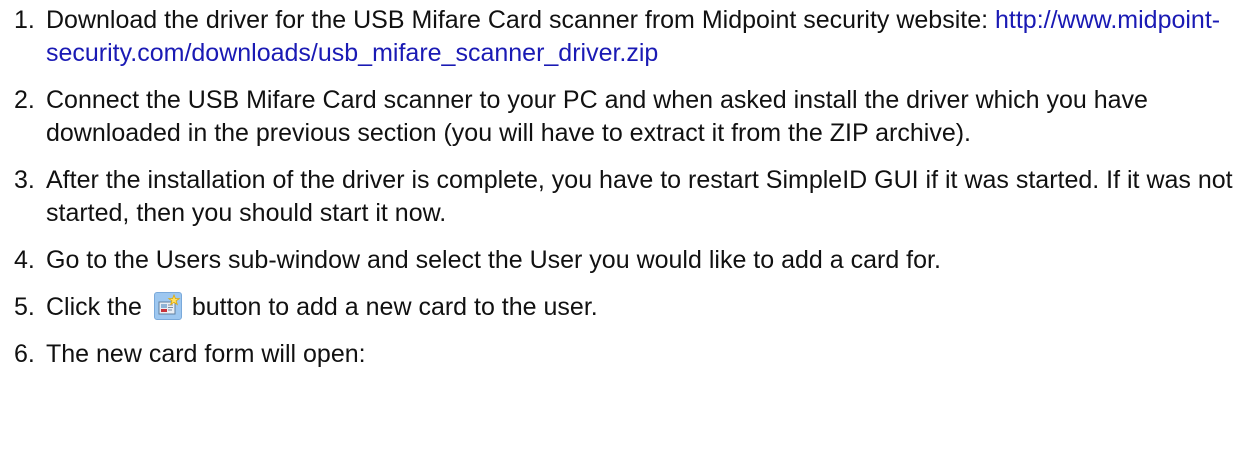  I want to click on step-number: 5., so click(24, 307).